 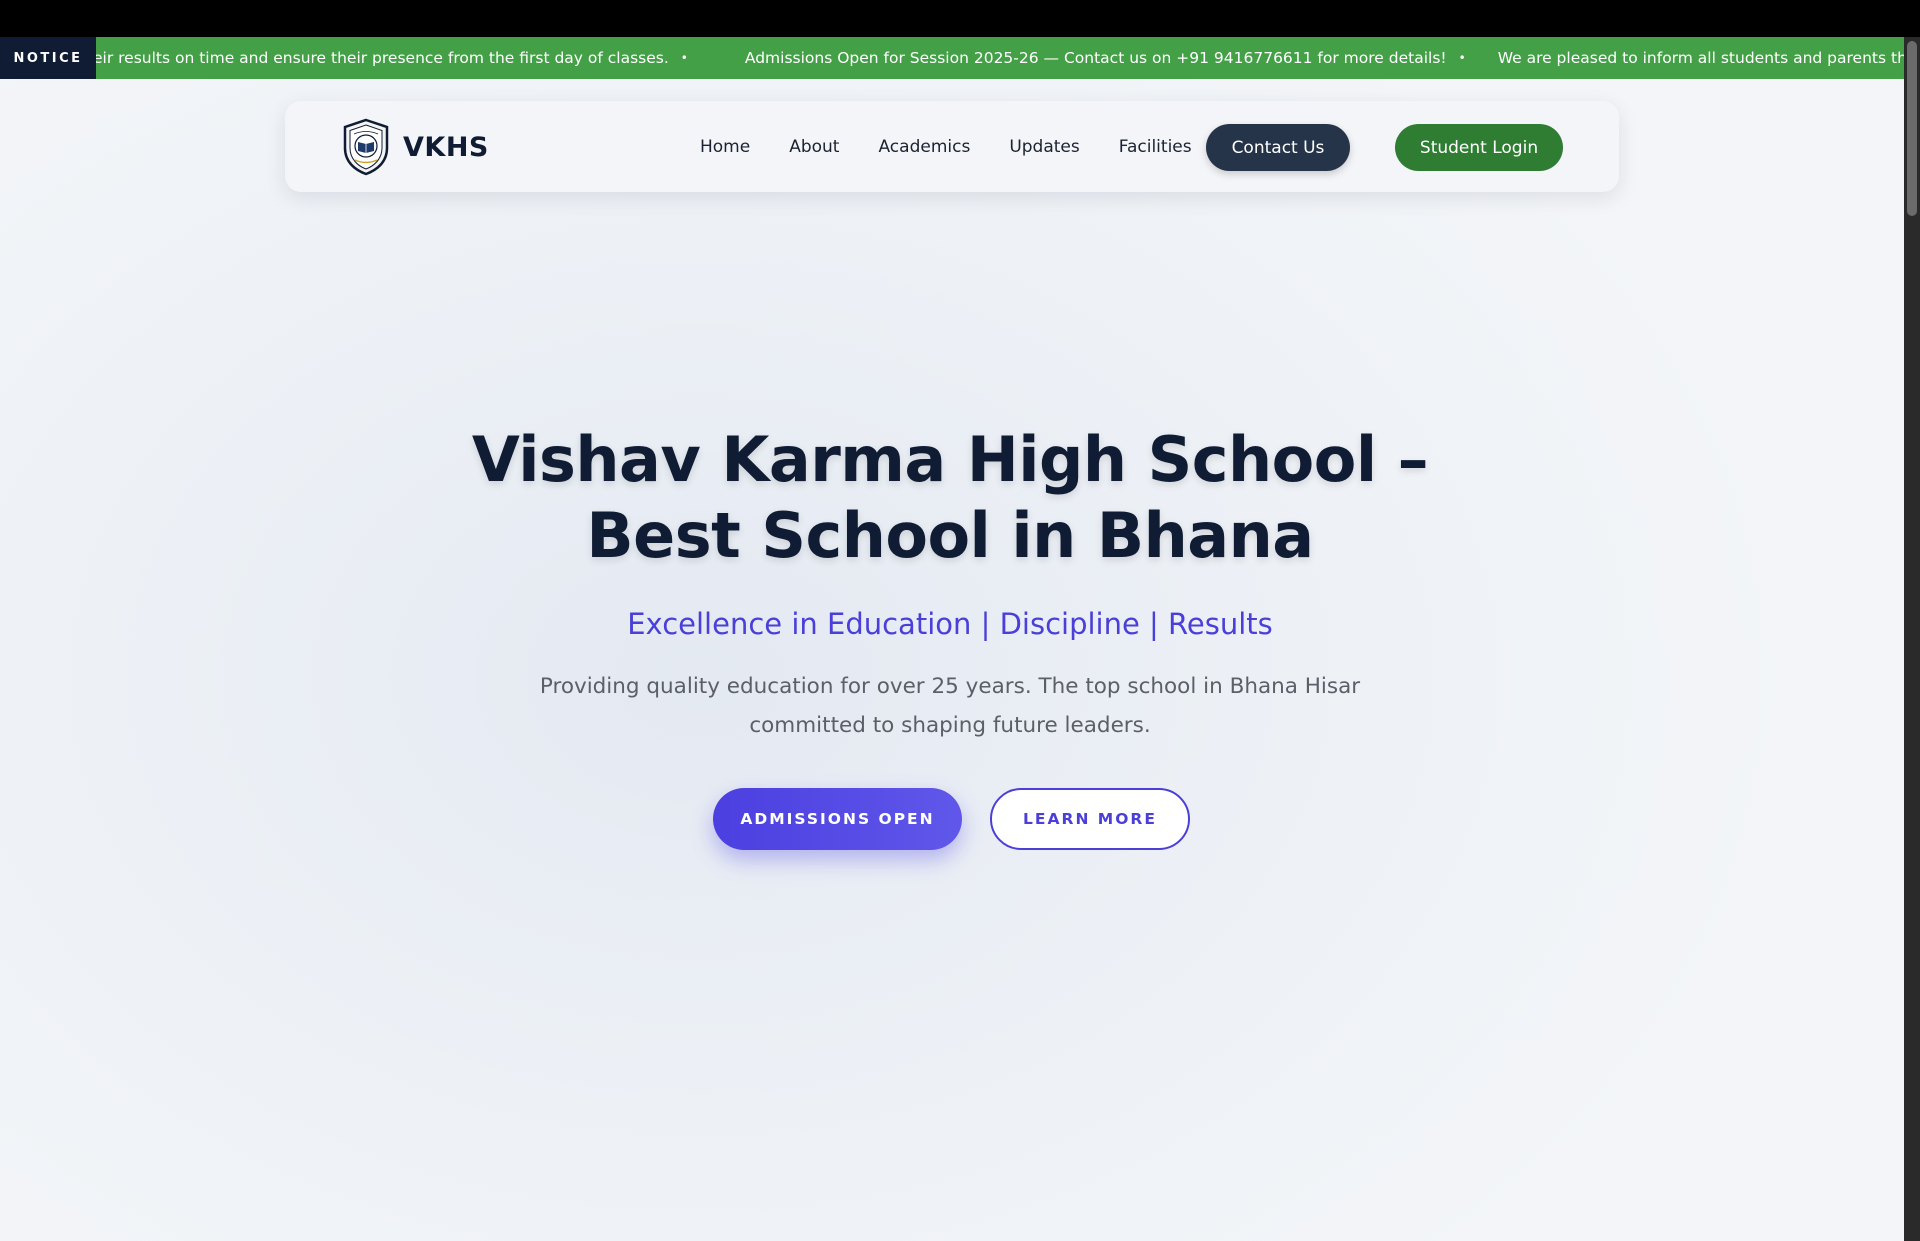 I want to click on brand-link: VKHS, so click(x=415, y=147).